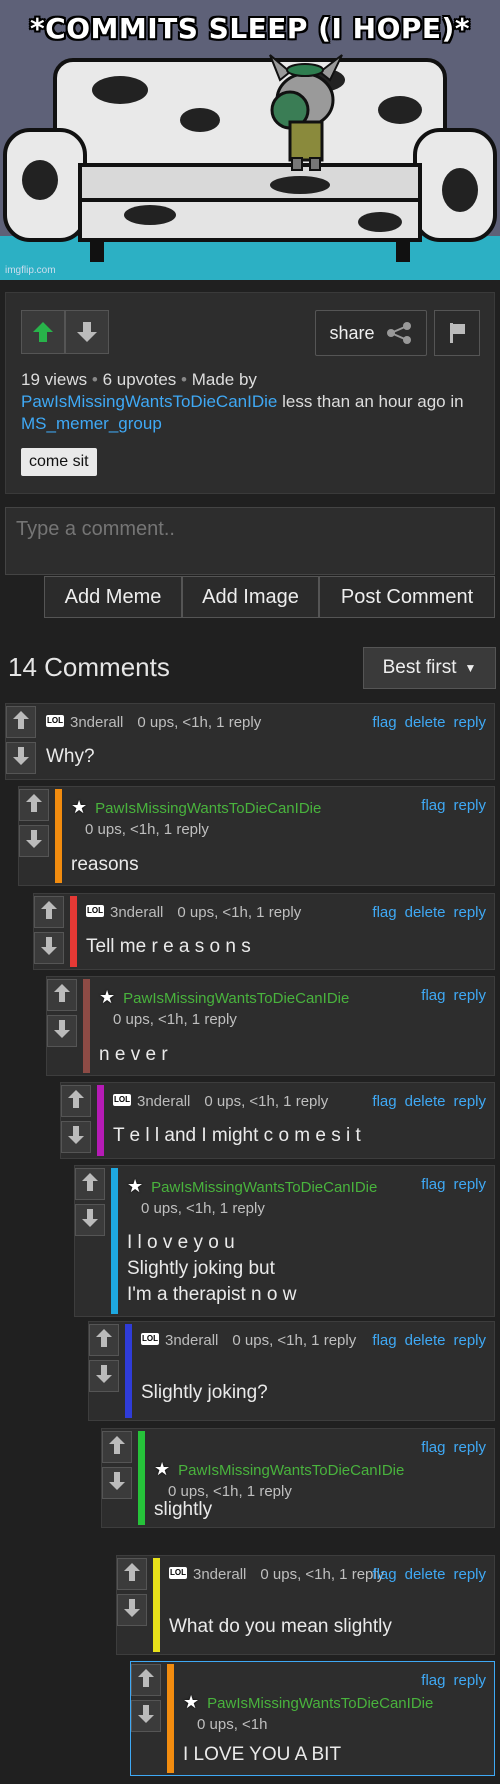 The image size is (500, 1784). What do you see at coordinates (457, 333) in the screenshot?
I see `flag-post-button` at bounding box center [457, 333].